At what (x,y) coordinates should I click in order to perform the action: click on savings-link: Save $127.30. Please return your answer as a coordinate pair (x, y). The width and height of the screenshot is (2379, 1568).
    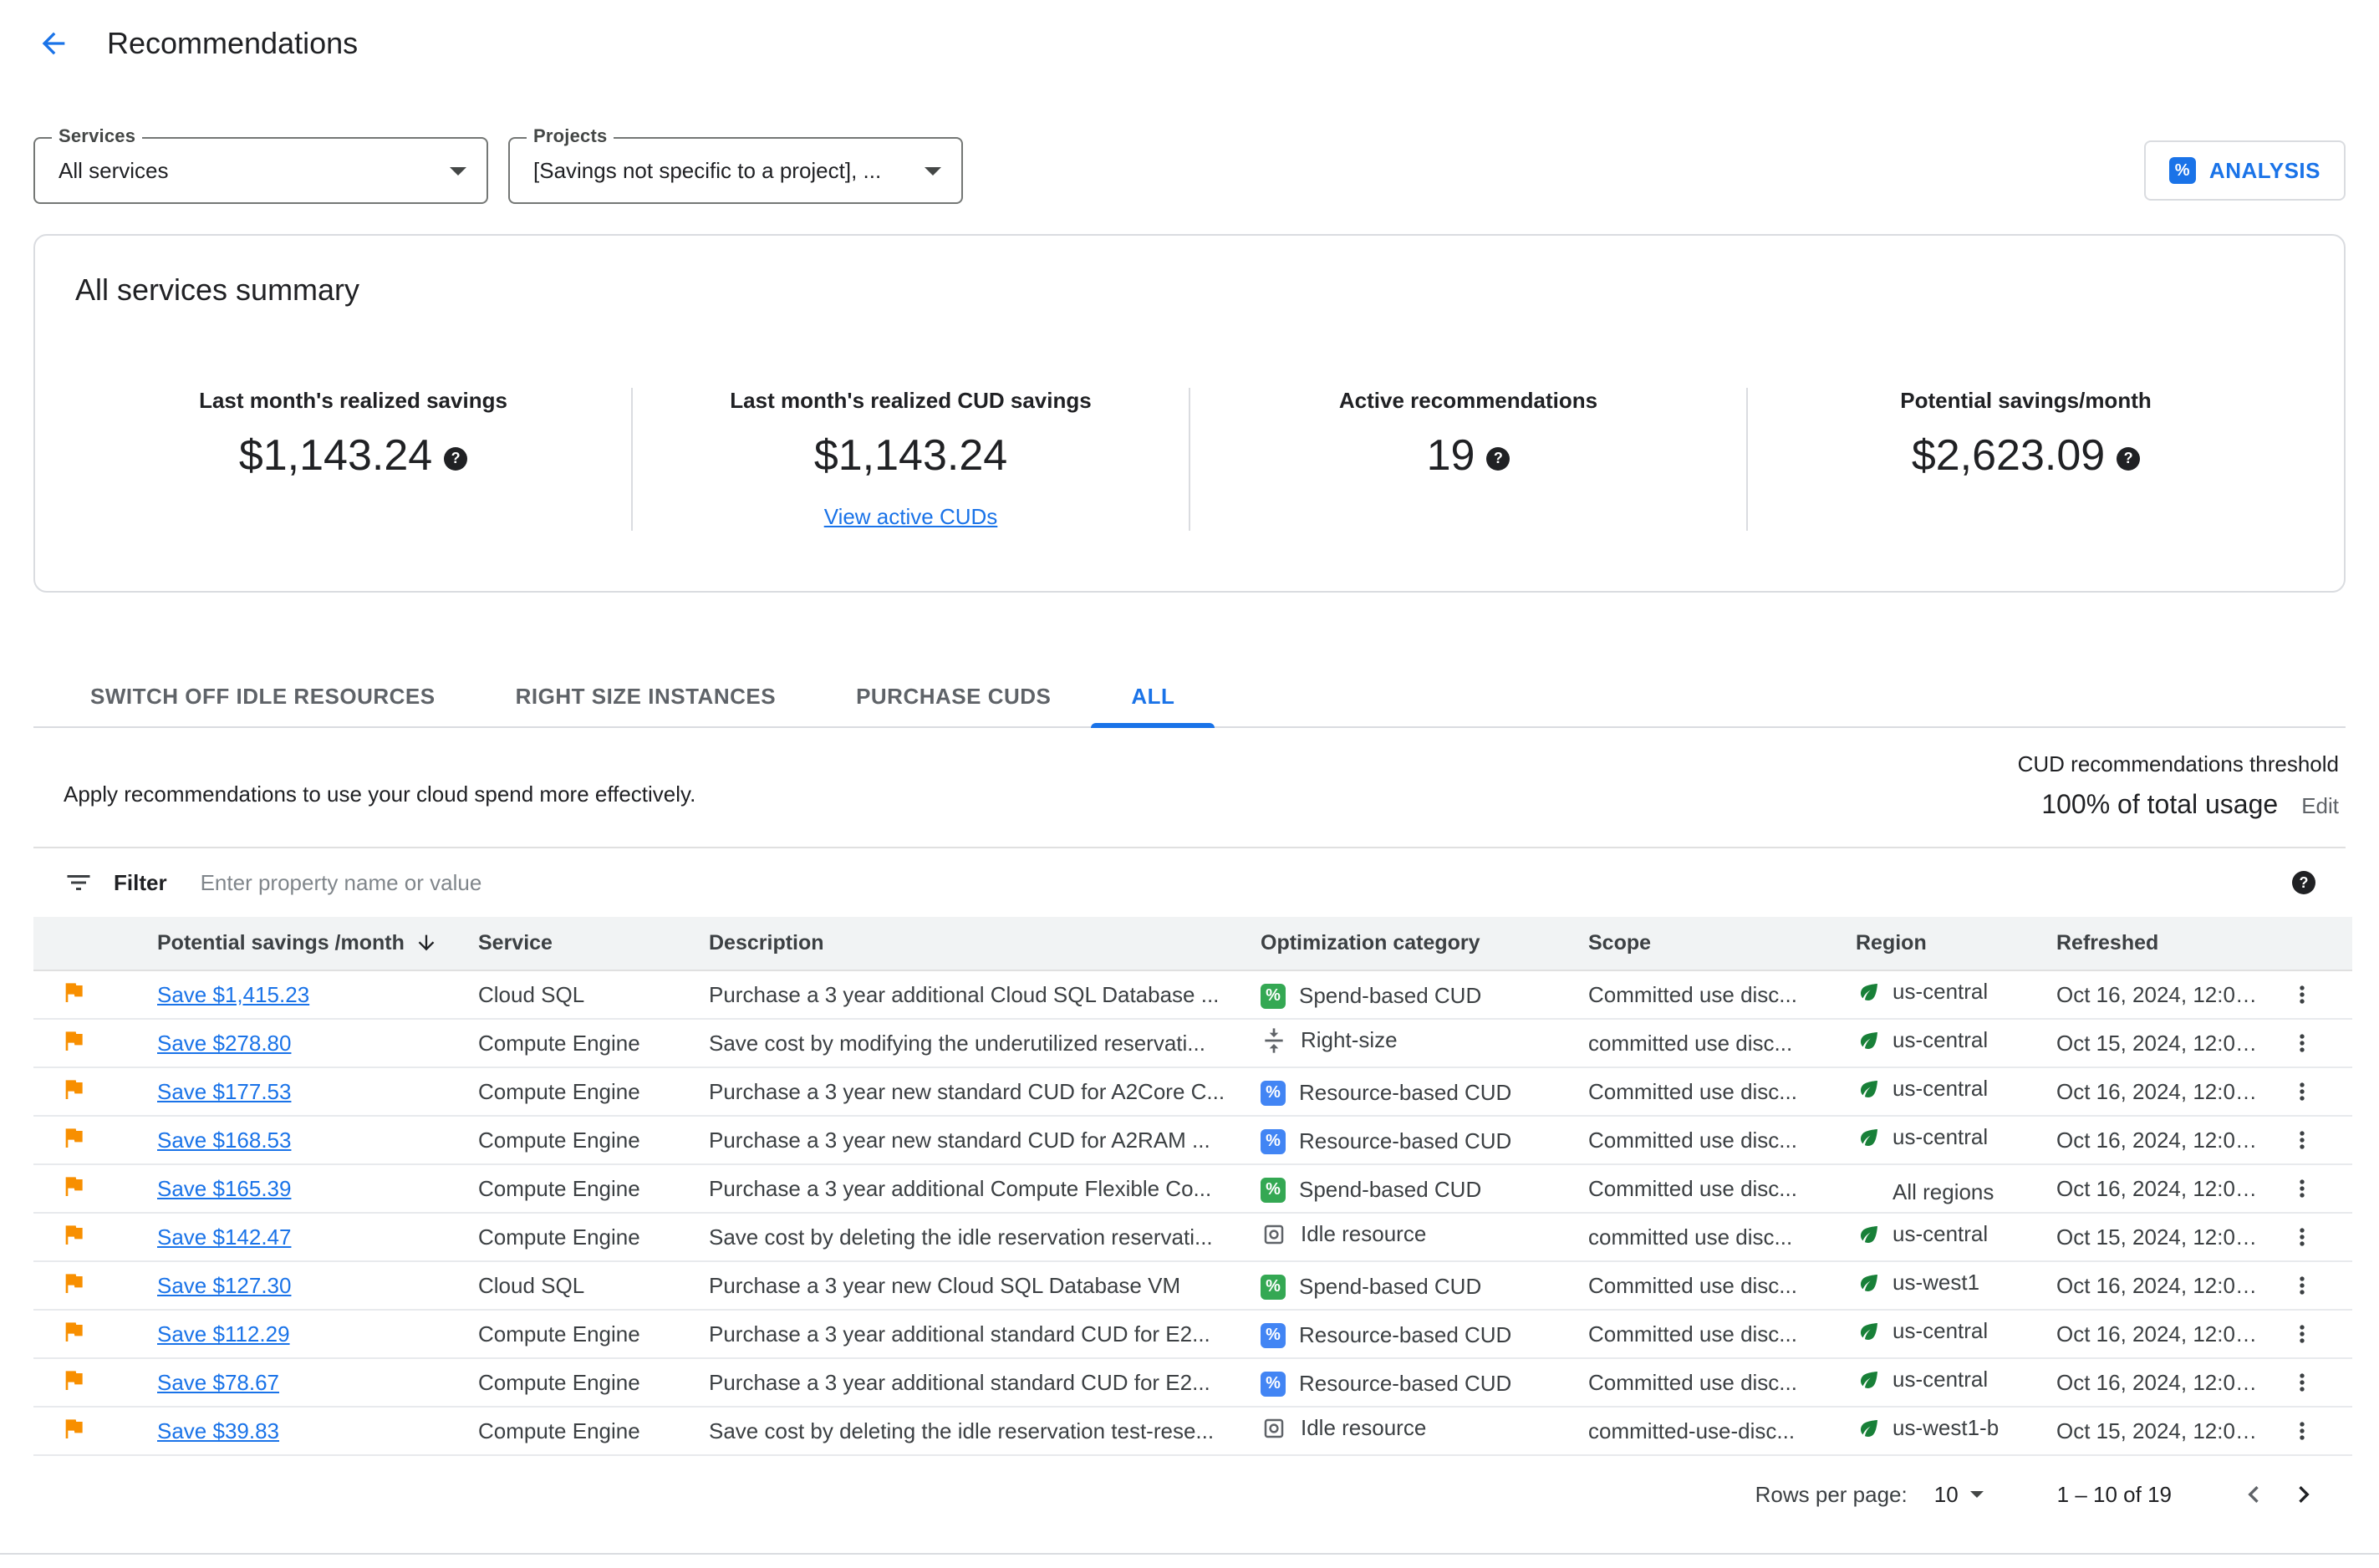
    Looking at the image, I should click on (224, 1285).